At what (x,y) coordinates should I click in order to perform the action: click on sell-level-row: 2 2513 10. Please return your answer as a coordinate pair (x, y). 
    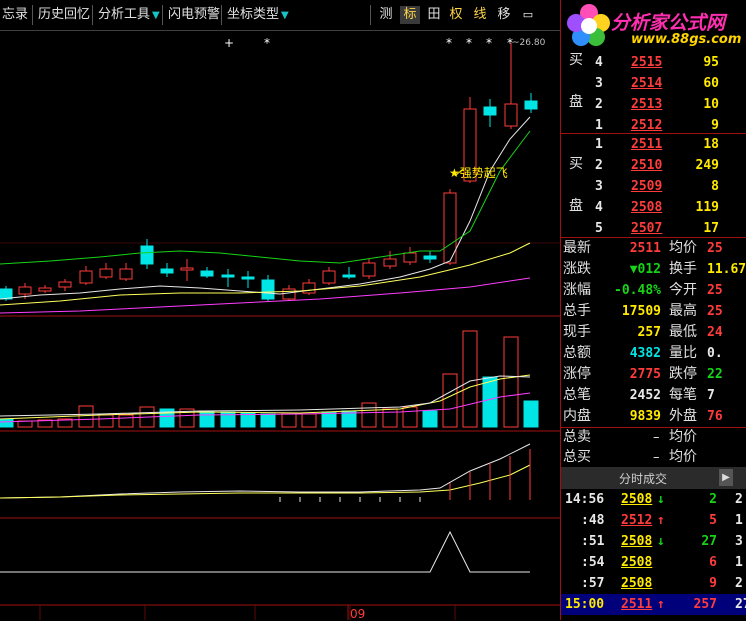
    Looking at the image, I should click on (653, 104).